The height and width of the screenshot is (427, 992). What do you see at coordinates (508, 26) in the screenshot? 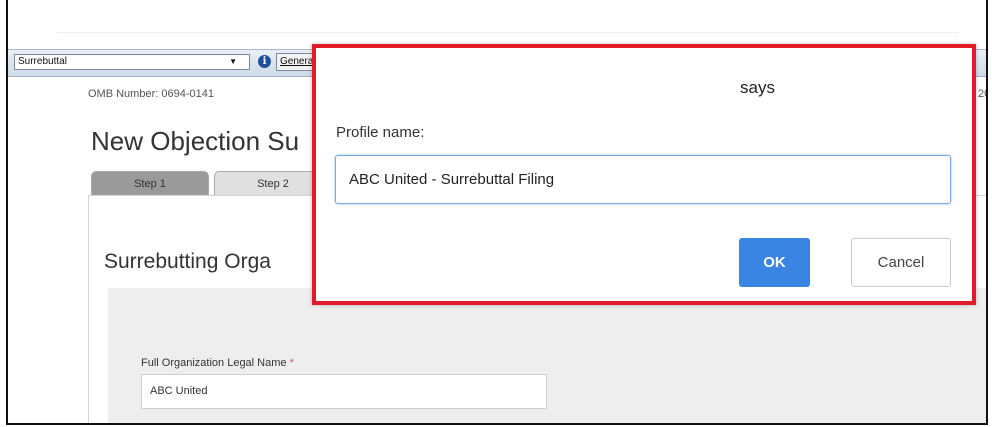
I see `faded-header-strip` at bounding box center [508, 26].